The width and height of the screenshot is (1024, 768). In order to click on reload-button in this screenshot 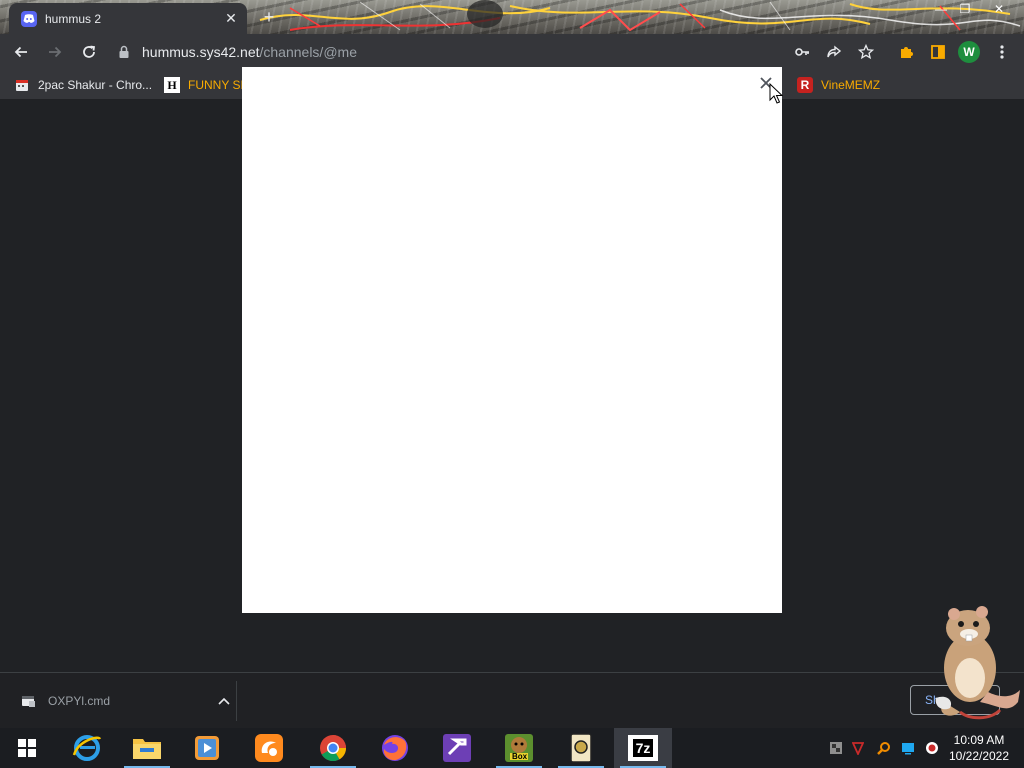, I will do `click(89, 52)`.